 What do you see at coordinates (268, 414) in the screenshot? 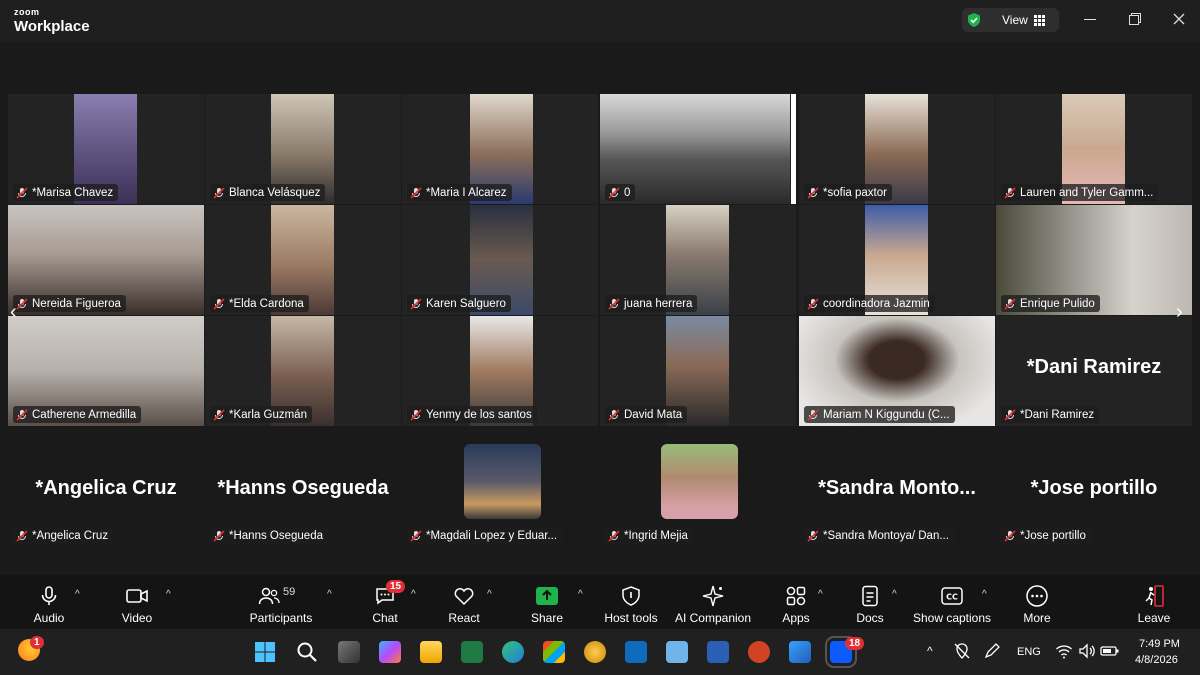
I see `participant-name: *Karla Guzmán` at bounding box center [268, 414].